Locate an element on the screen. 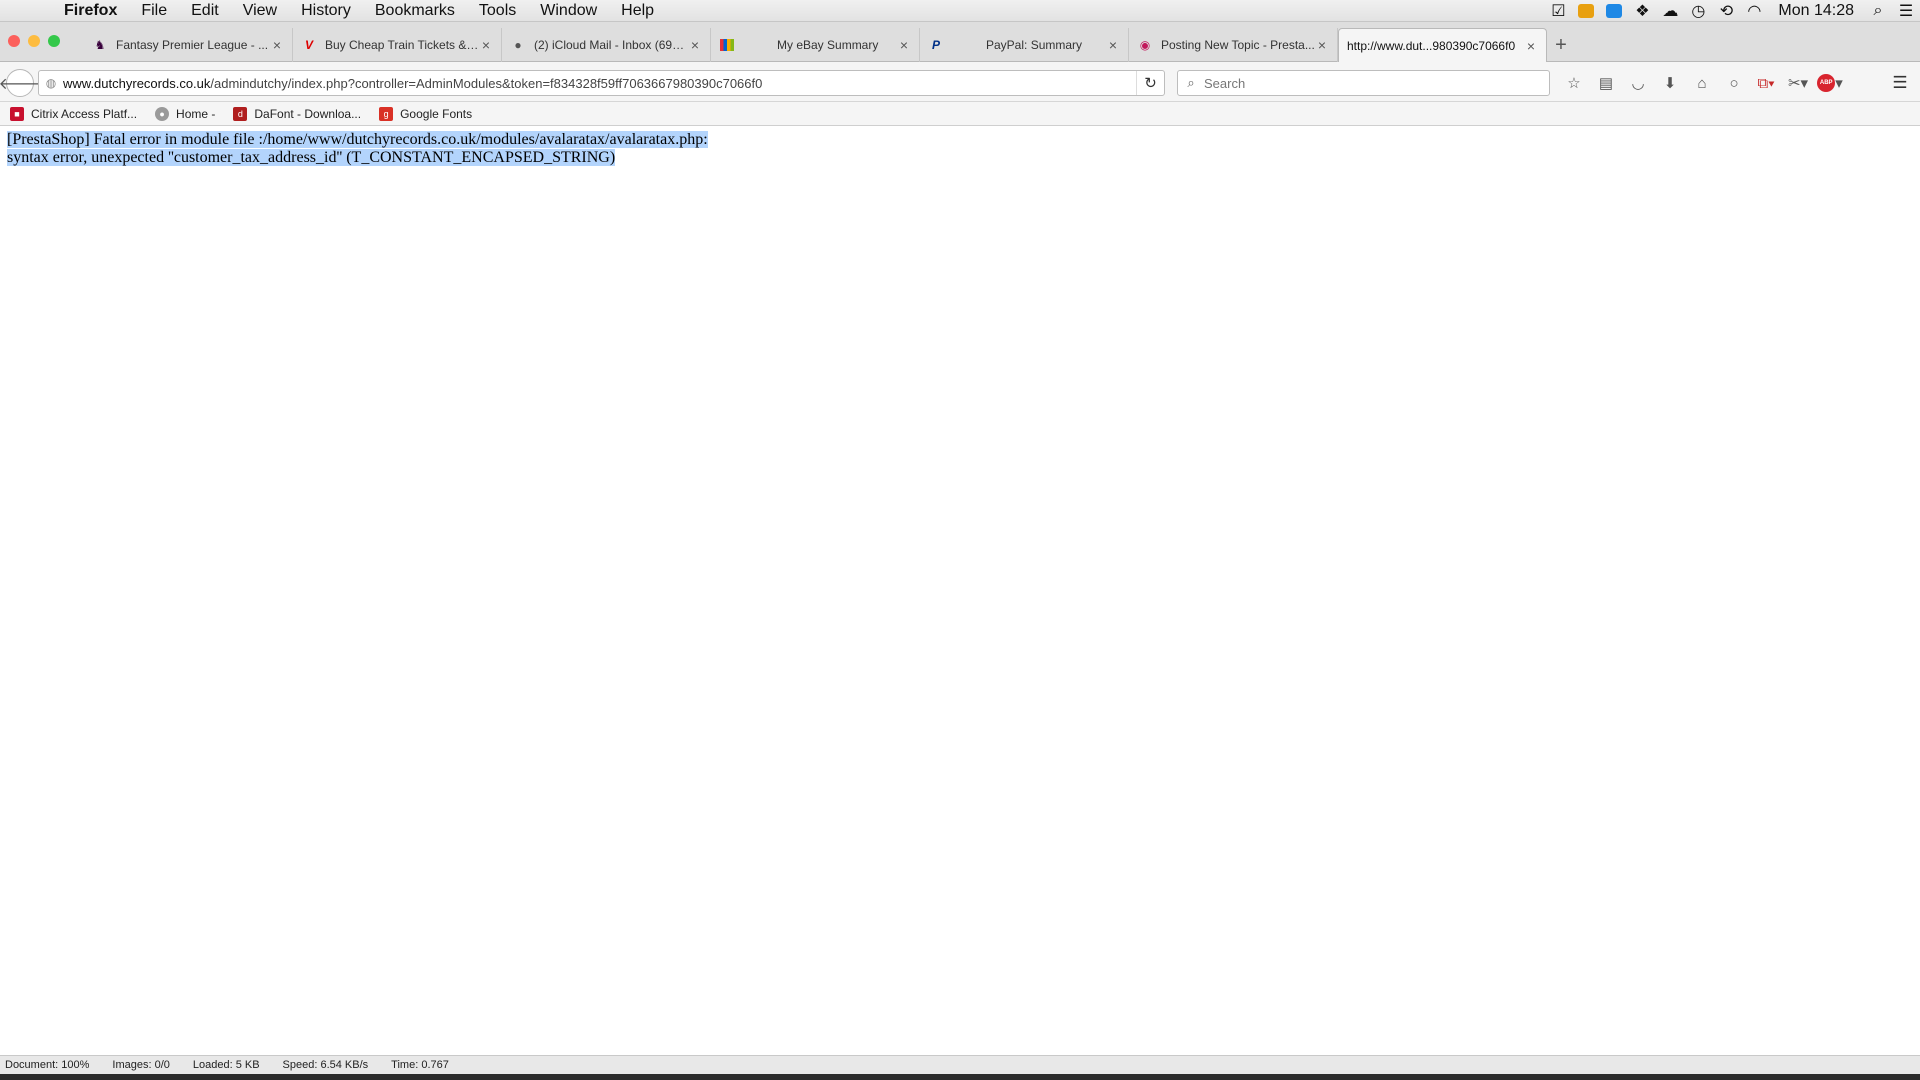 The height and width of the screenshot is (1080, 1920). tab-fantasy-premier-league: ♞ Fantasy Premier League - ... × is located at coordinates (188, 45).